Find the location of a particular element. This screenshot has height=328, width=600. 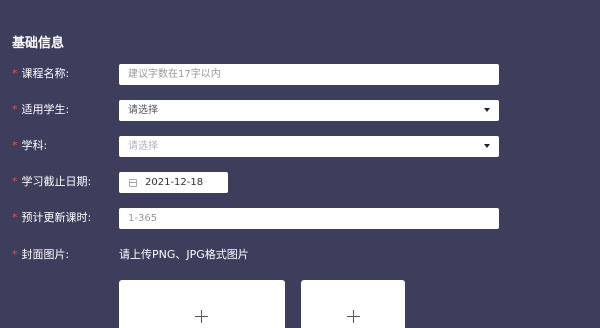

course-name-label-text: 课程名称: is located at coordinates (45, 73).